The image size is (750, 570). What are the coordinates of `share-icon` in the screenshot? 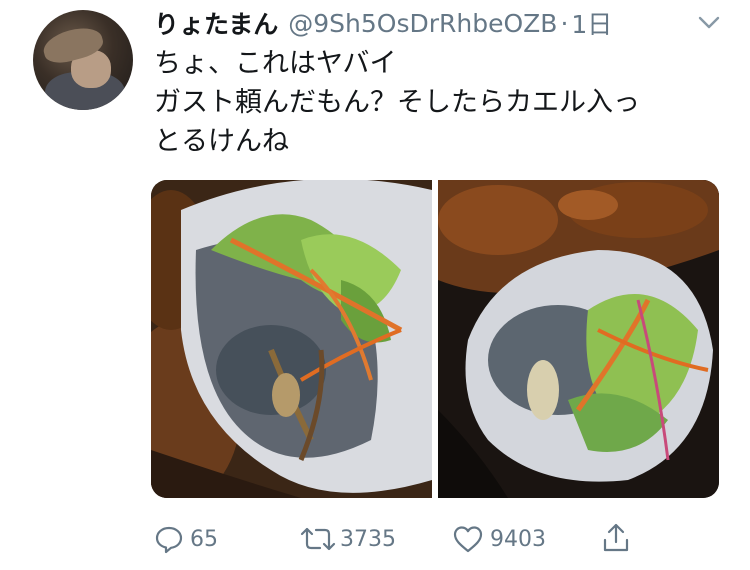 It's located at (616, 537).